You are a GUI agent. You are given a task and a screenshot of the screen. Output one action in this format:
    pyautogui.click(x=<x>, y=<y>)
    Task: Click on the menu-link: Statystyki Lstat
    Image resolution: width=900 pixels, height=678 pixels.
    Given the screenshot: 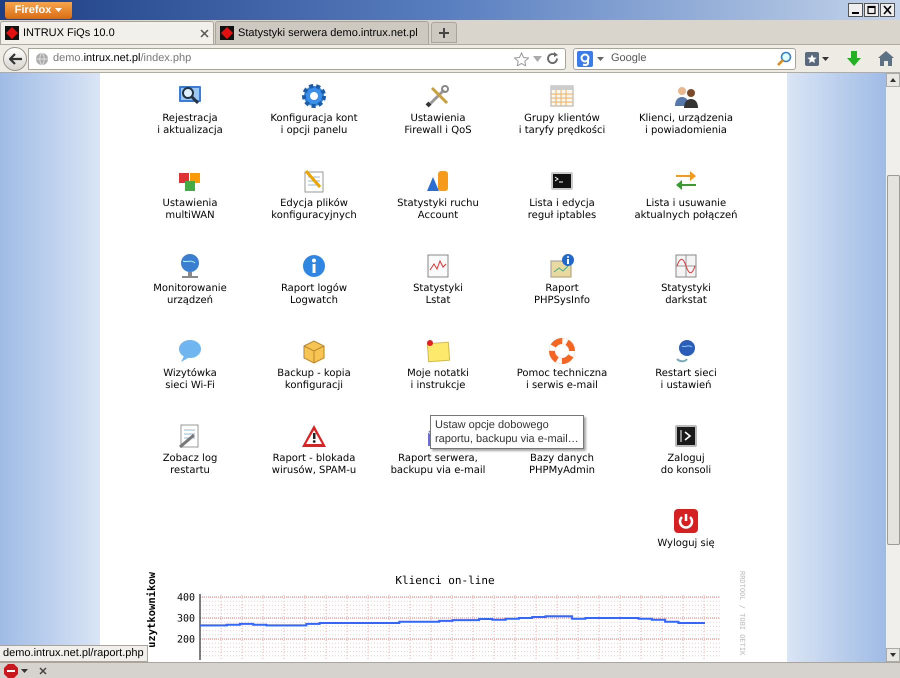 What is the action you would take?
    pyautogui.click(x=438, y=294)
    